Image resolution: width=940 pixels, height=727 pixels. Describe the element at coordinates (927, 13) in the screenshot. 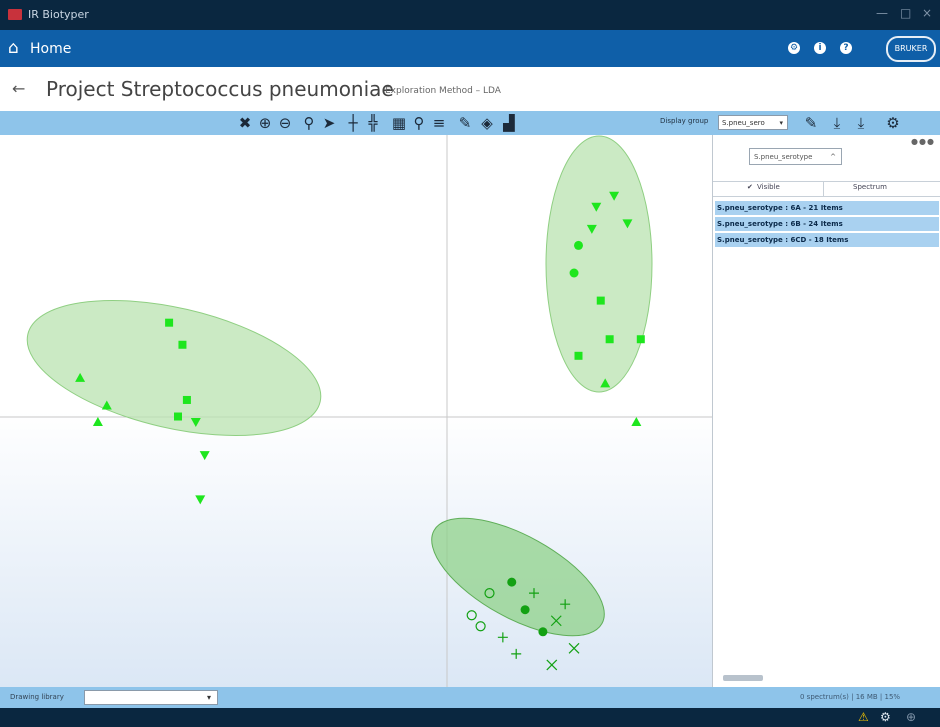

I see `close-button: ×` at that location.